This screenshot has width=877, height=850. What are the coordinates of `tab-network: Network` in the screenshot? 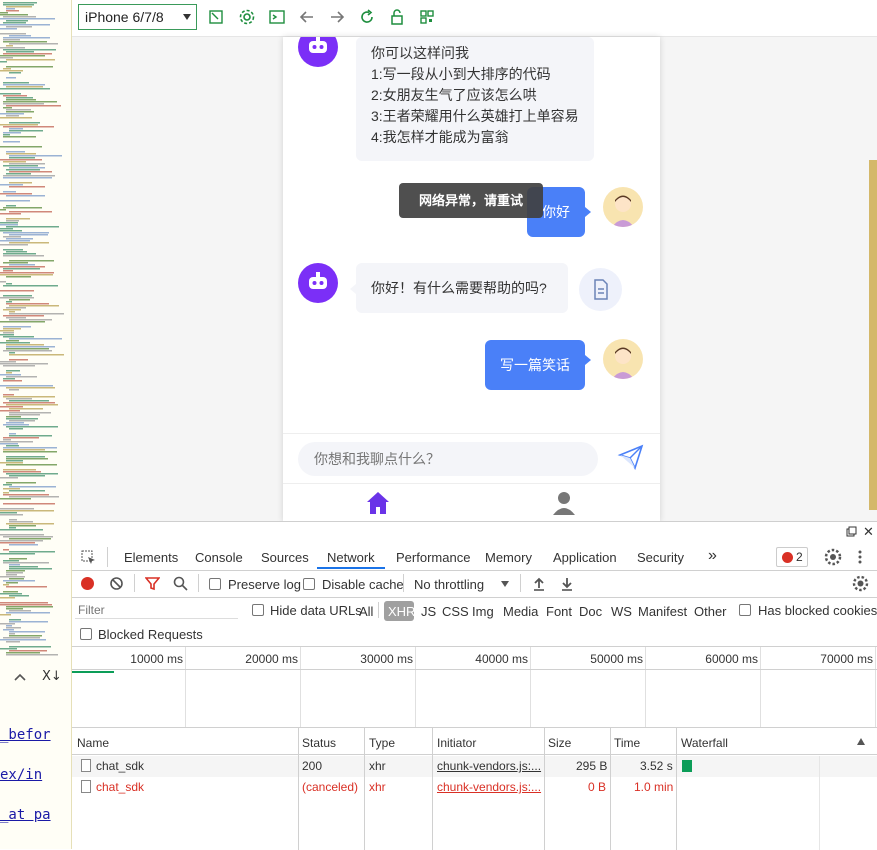 It's located at (351, 557).